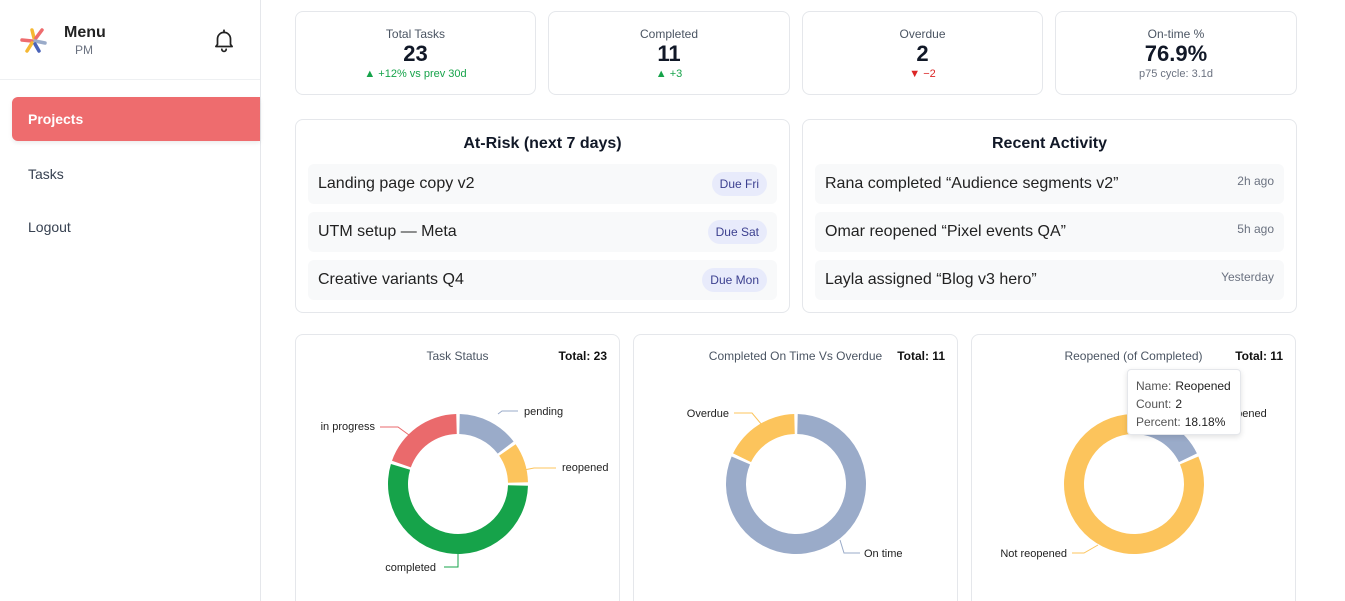 This screenshot has width=1345, height=601. I want to click on stat-value: 2, so click(922, 53).